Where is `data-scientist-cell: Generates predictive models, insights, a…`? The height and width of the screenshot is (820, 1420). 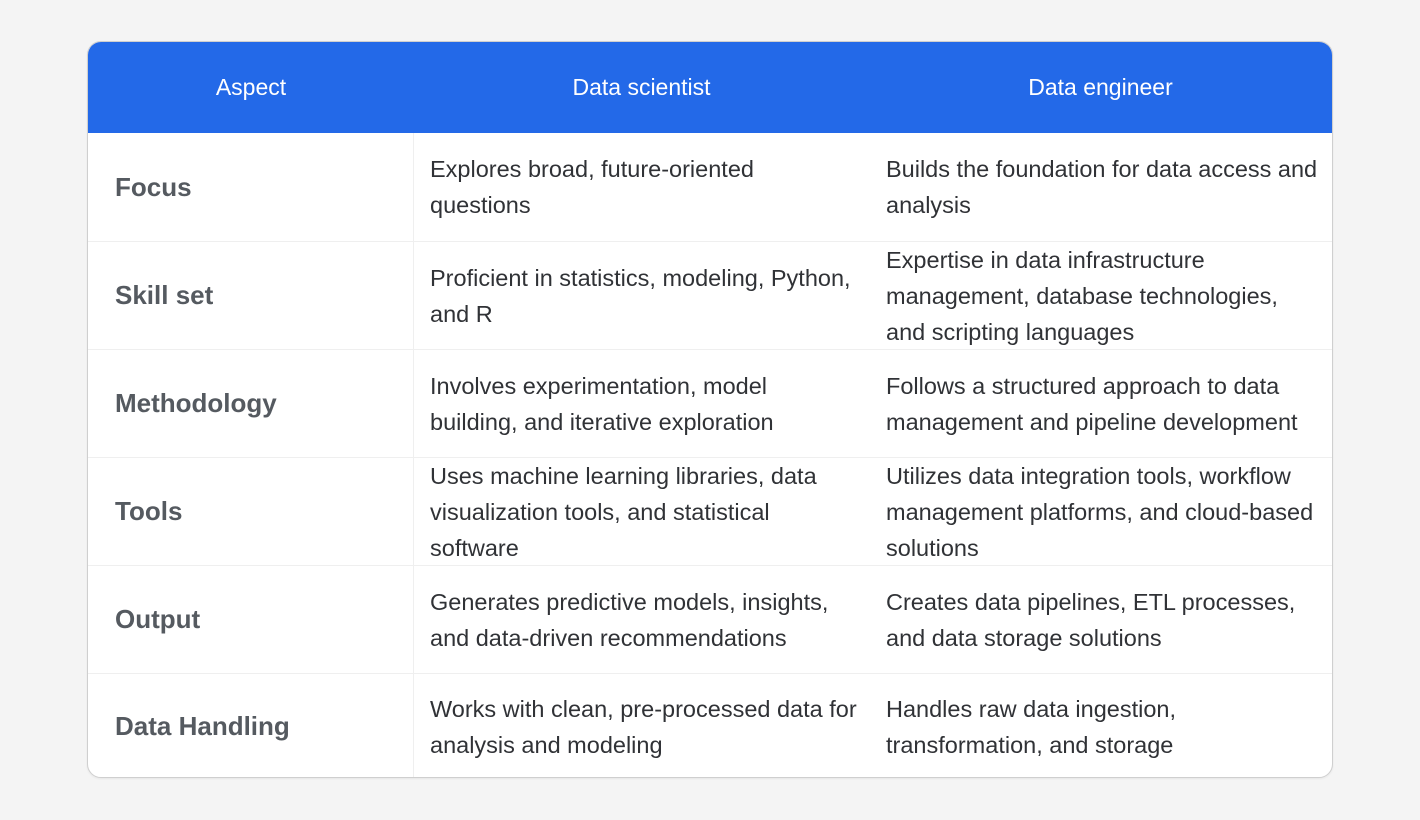
data-scientist-cell: Generates predictive models, insights, a… is located at coordinates (629, 619).